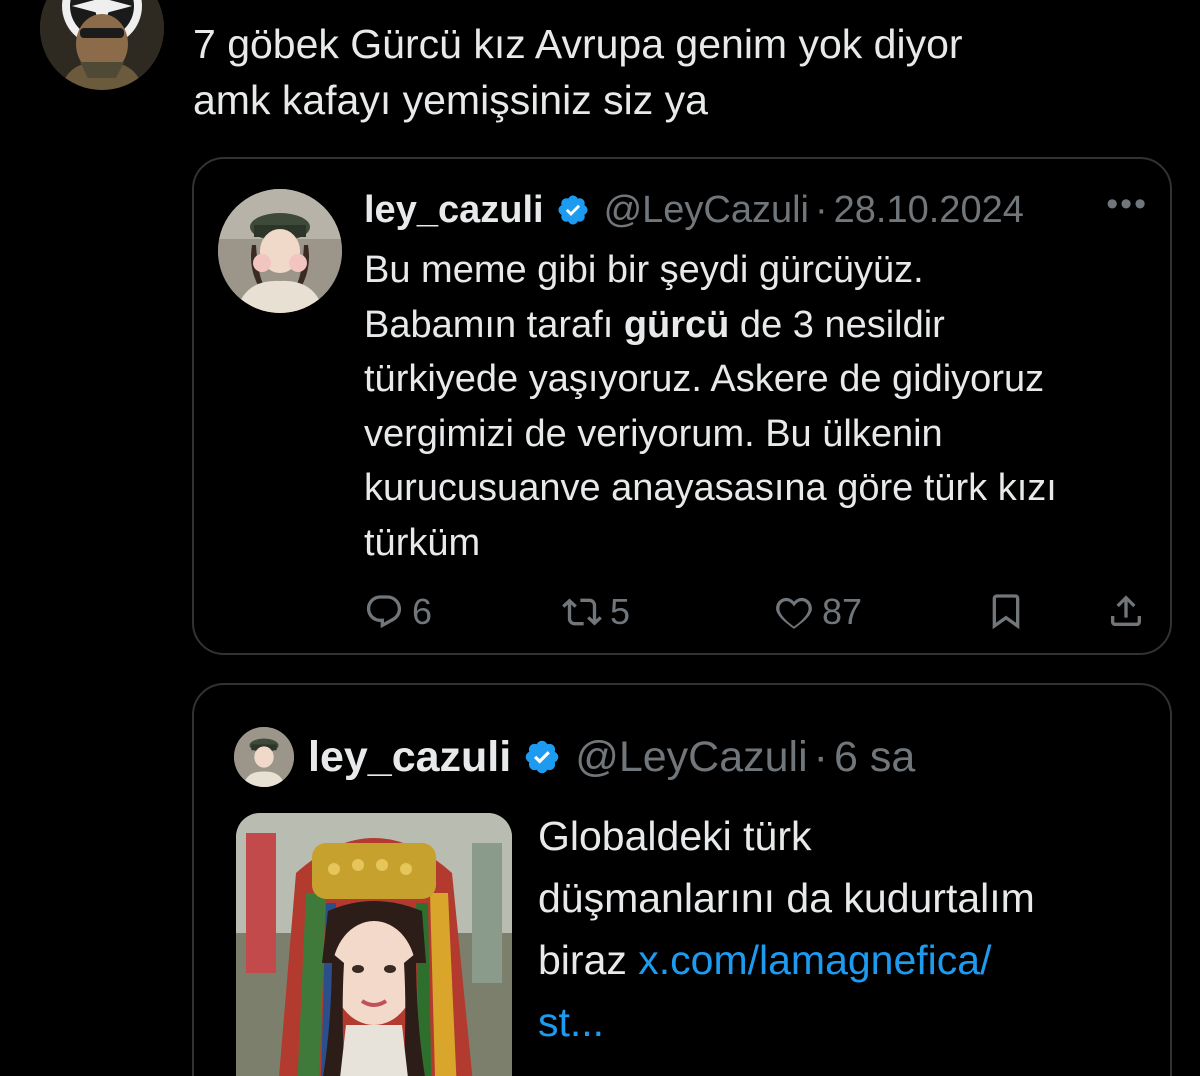 This screenshot has width=1200, height=1076. What do you see at coordinates (675, 836) in the screenshot?
I see `embedded-text-line: Globaldeki türk` at bounding box center [675, 836].